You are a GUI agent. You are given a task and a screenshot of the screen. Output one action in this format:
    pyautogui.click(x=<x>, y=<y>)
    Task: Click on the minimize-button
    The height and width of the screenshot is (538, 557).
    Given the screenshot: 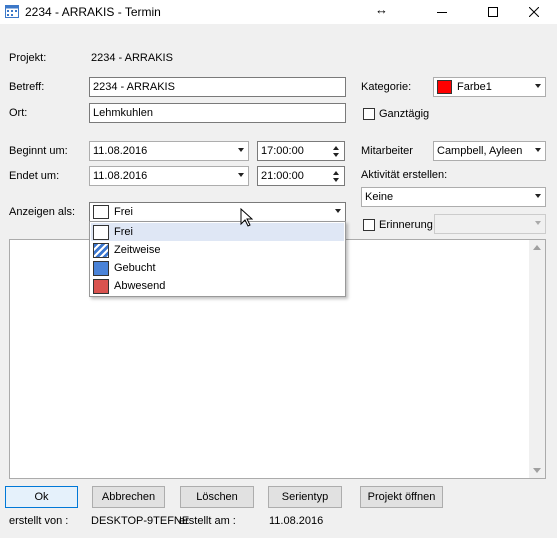 What is the action you would take?
    pyautogui.click(x=442, y=12)
    